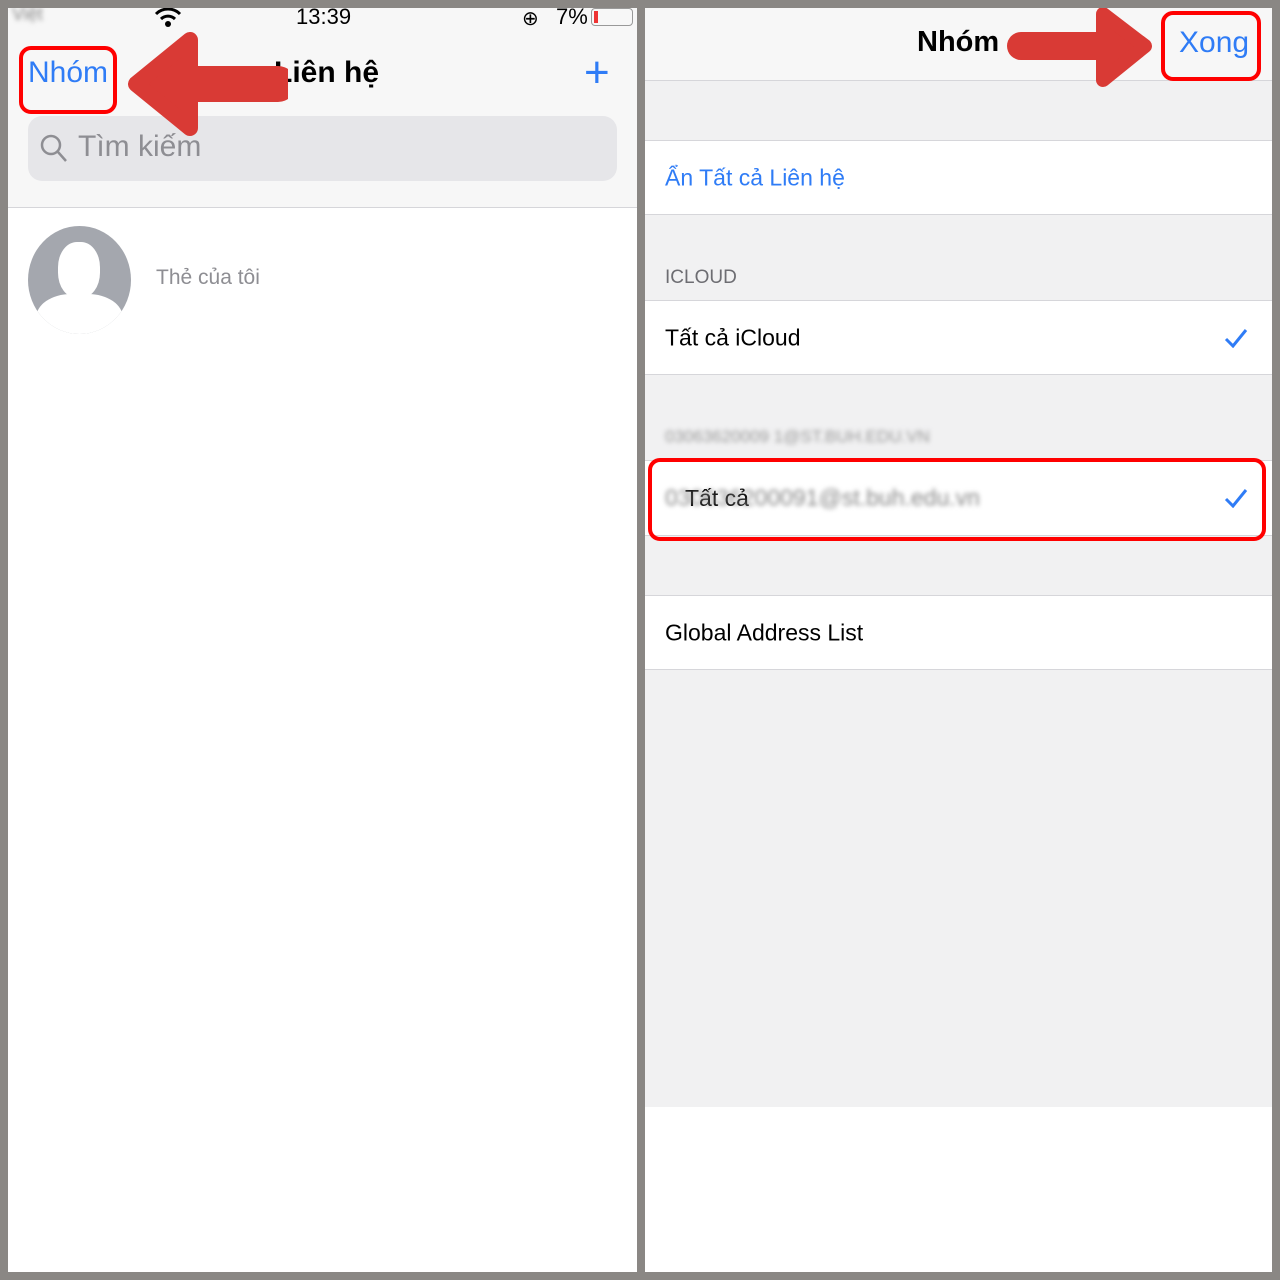  Describe the element at coordinates (958, 177) in the screenshot. I see `hide-all-contacts-button: Ẩn Tất cả Liên hệ` at that location.